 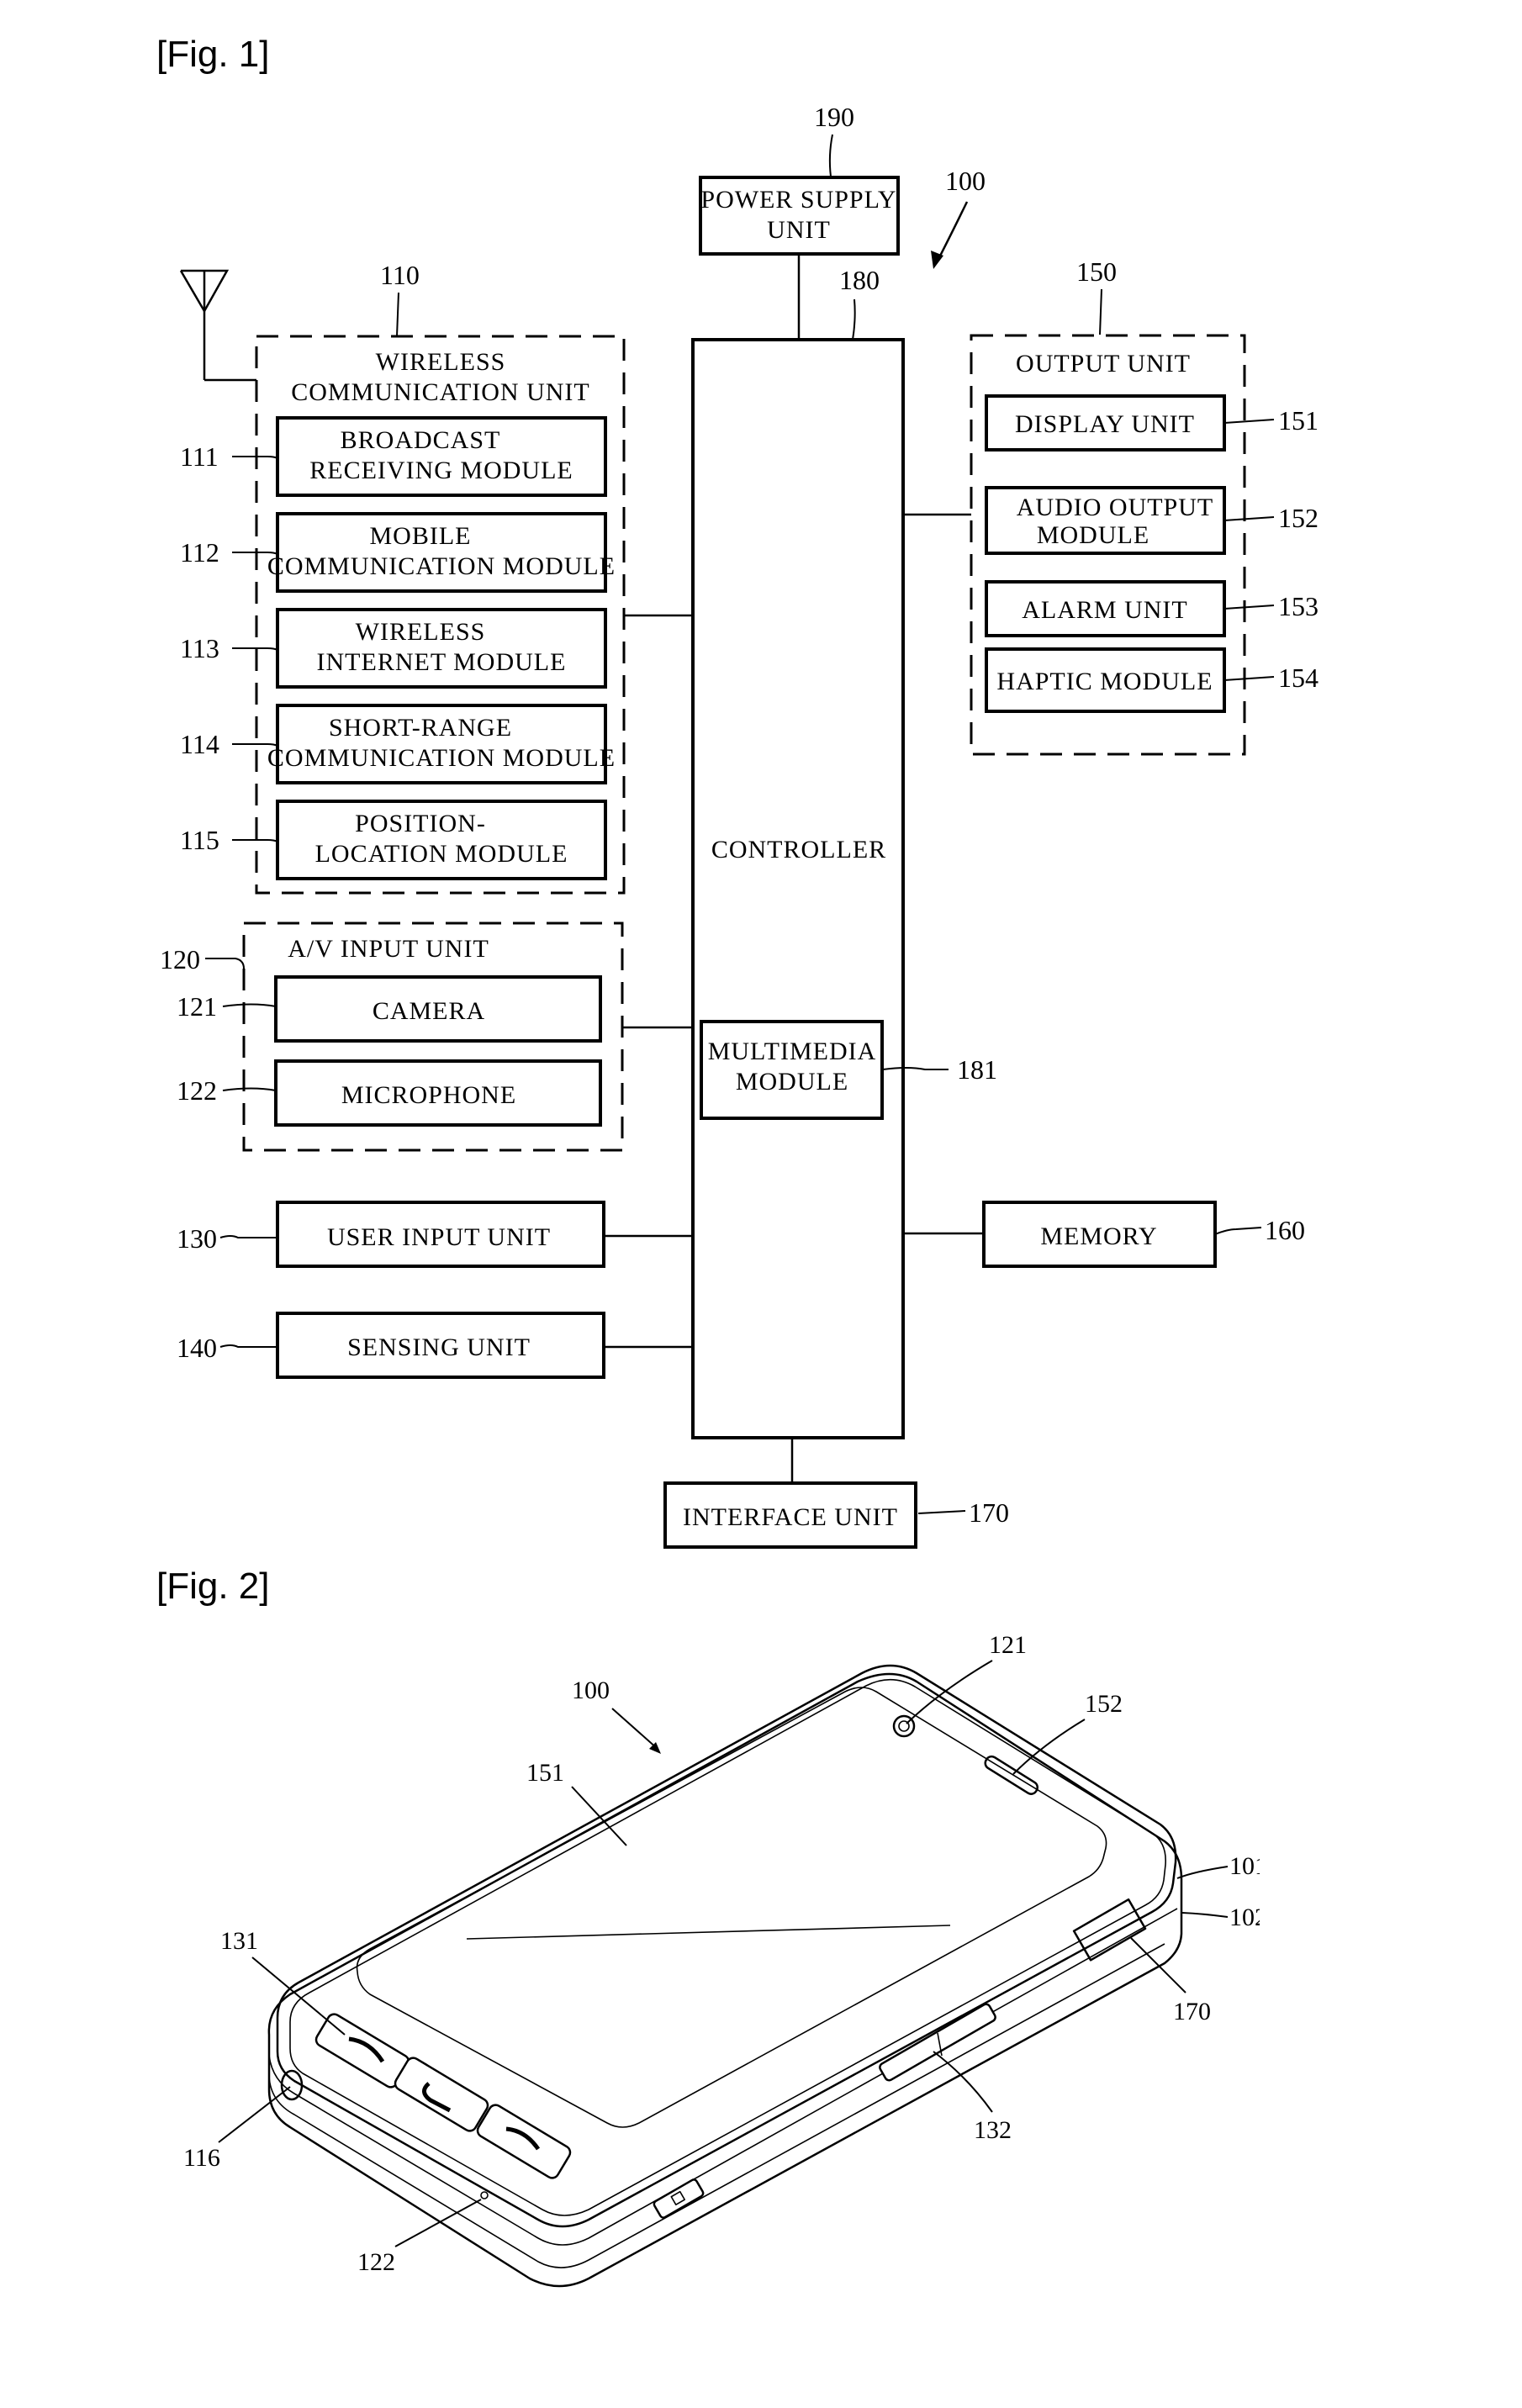 I want to click on fig2-ref-170-leader, so click(x=1158, y=1965).